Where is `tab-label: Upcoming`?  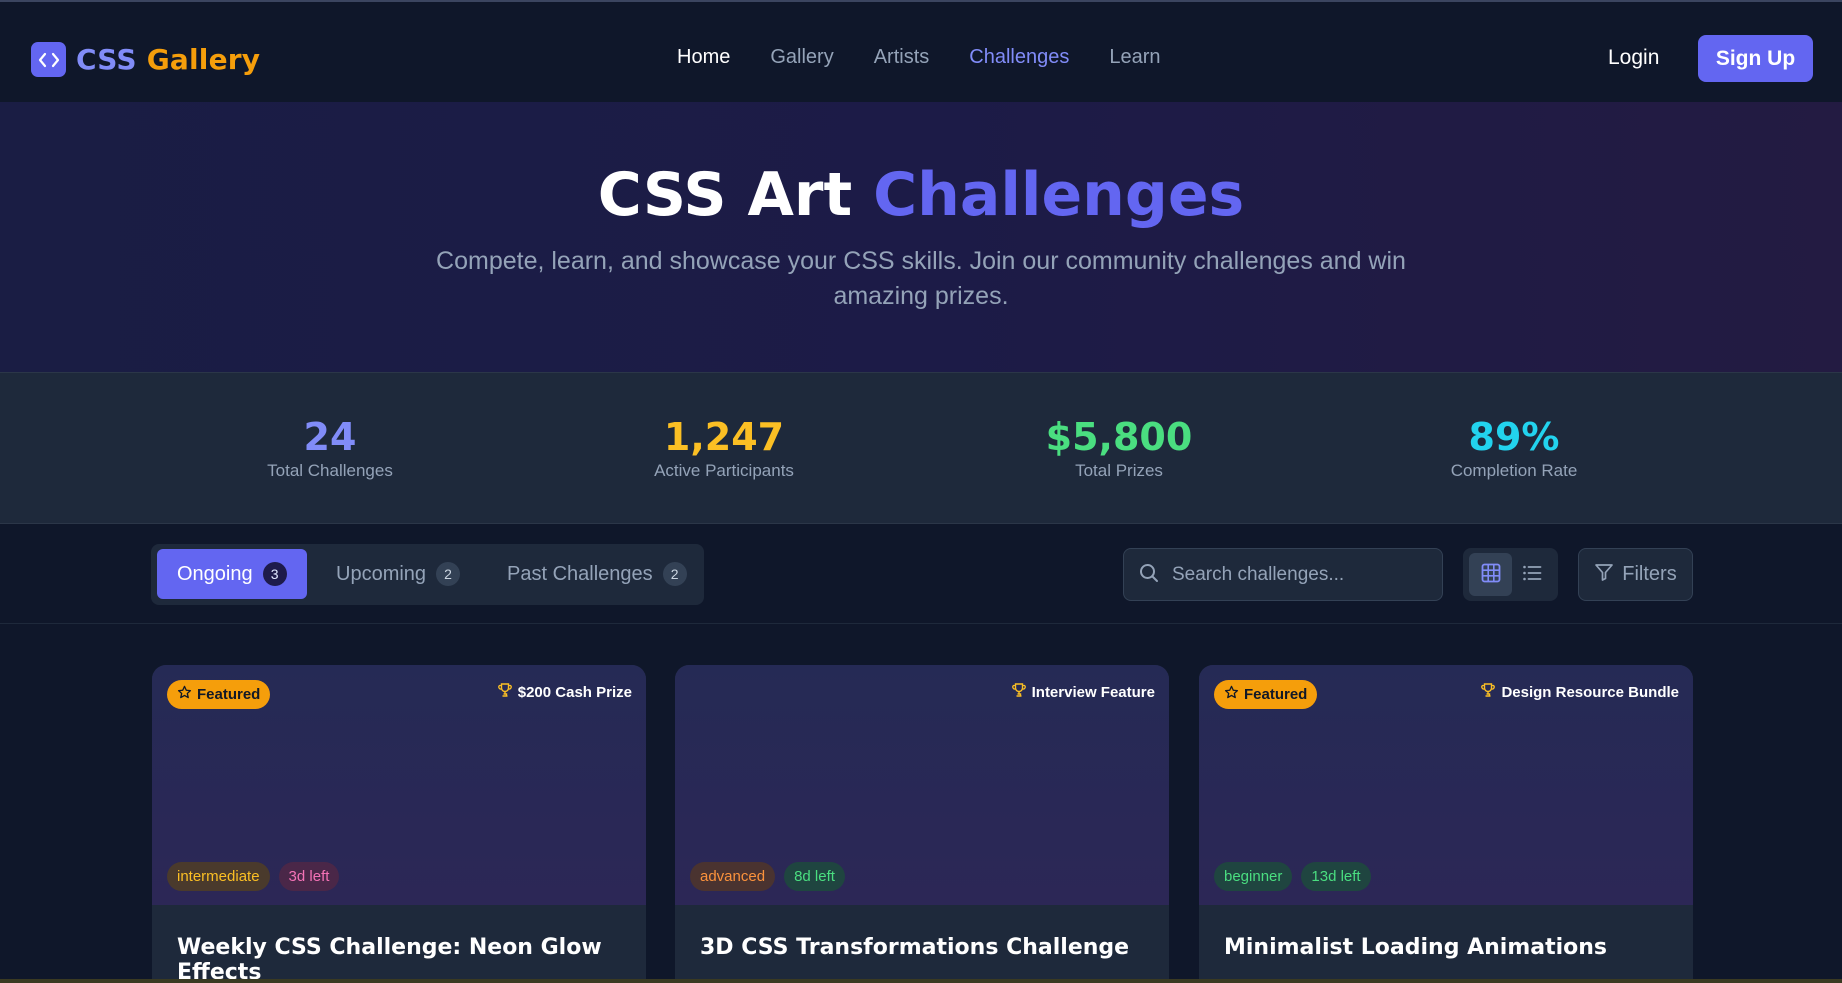
tab-label: Upcoming is located at coordinates (381, 573).